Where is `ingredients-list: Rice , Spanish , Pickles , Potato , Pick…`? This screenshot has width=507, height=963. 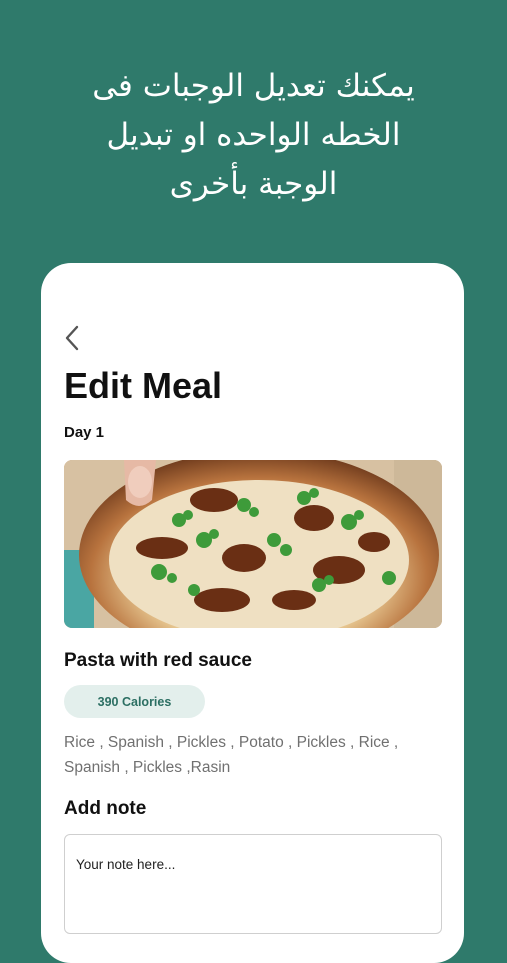
ingredients-list: Rice , Spanish , Pickles , Potato , Pick… is located at coordinates (231, 755).